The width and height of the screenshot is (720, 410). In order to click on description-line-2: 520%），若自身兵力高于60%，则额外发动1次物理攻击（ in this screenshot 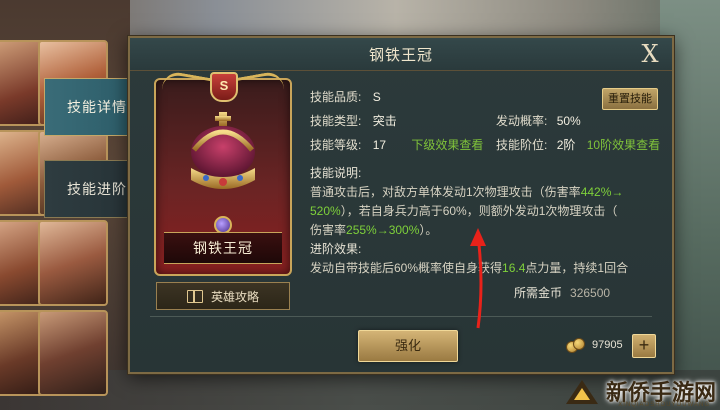, I will do `click(483, 211)`.